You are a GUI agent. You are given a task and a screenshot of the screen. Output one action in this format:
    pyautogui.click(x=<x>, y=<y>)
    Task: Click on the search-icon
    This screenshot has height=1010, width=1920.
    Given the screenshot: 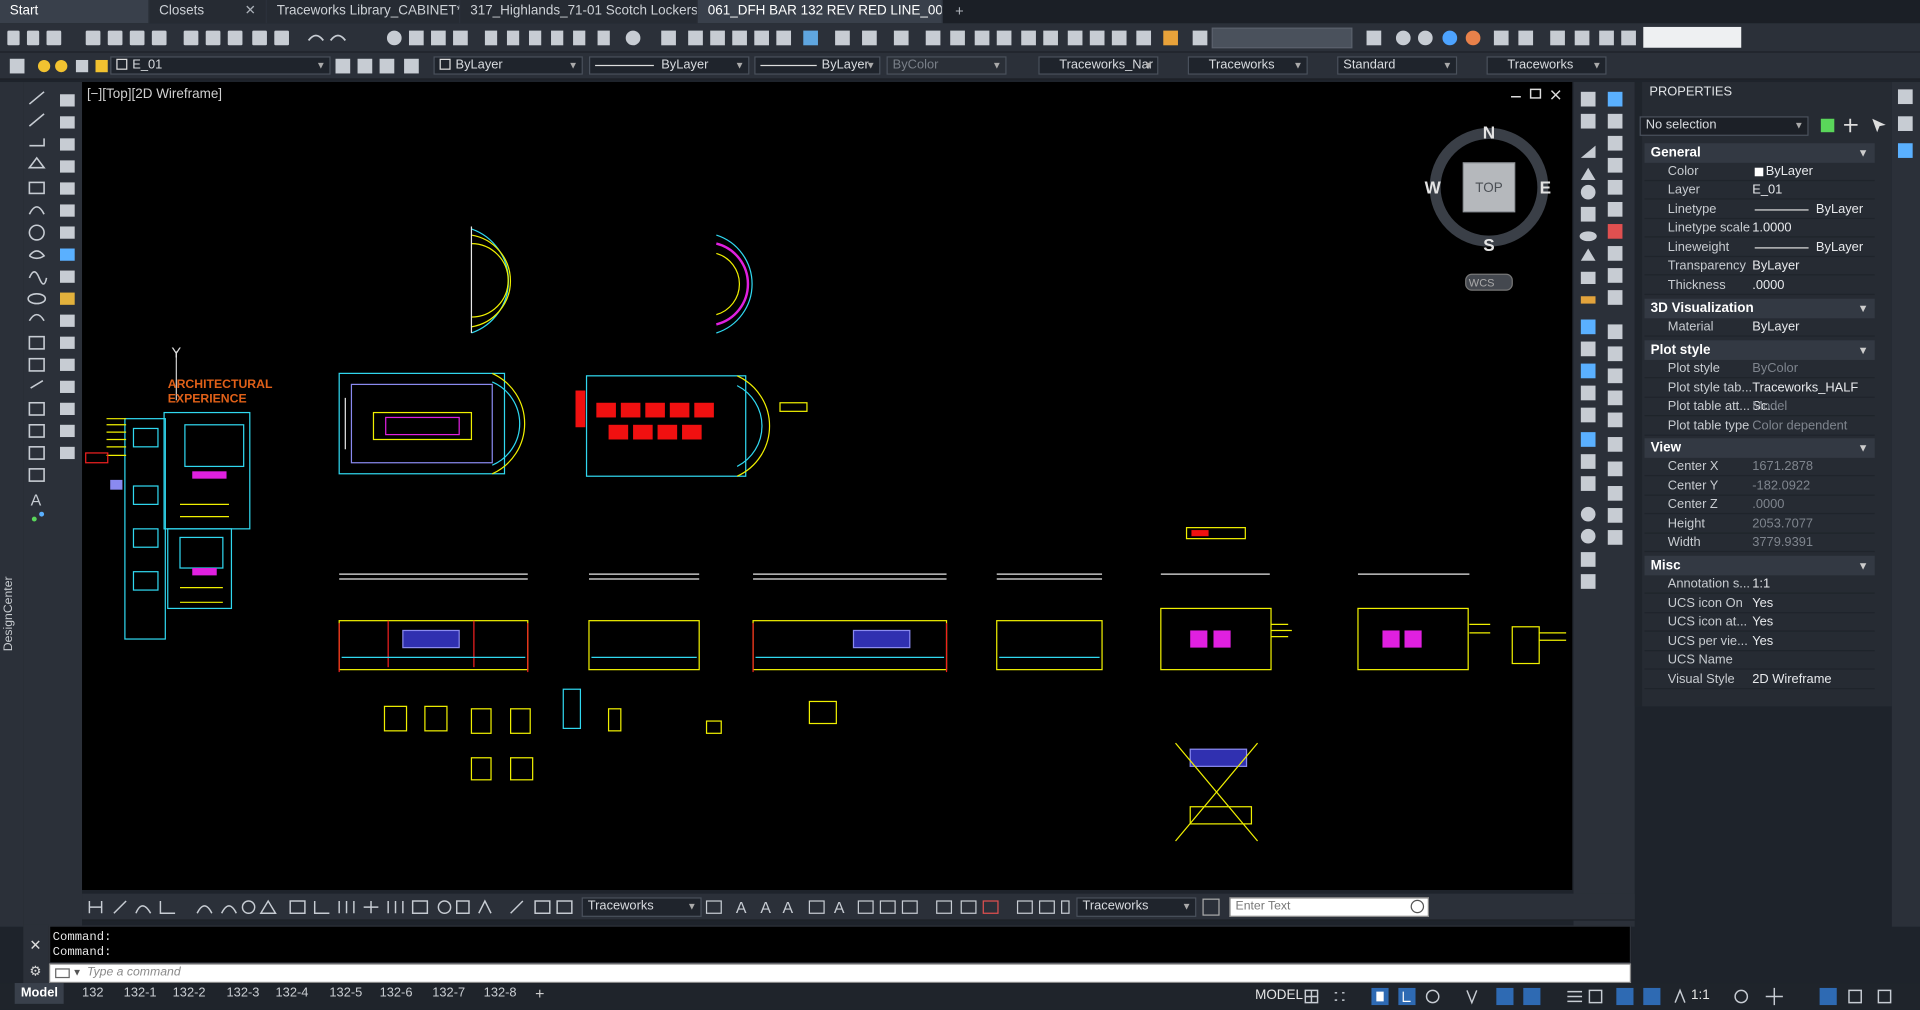 What is the action you would take?
    pyautogui.click(x=1417, y=906)
    